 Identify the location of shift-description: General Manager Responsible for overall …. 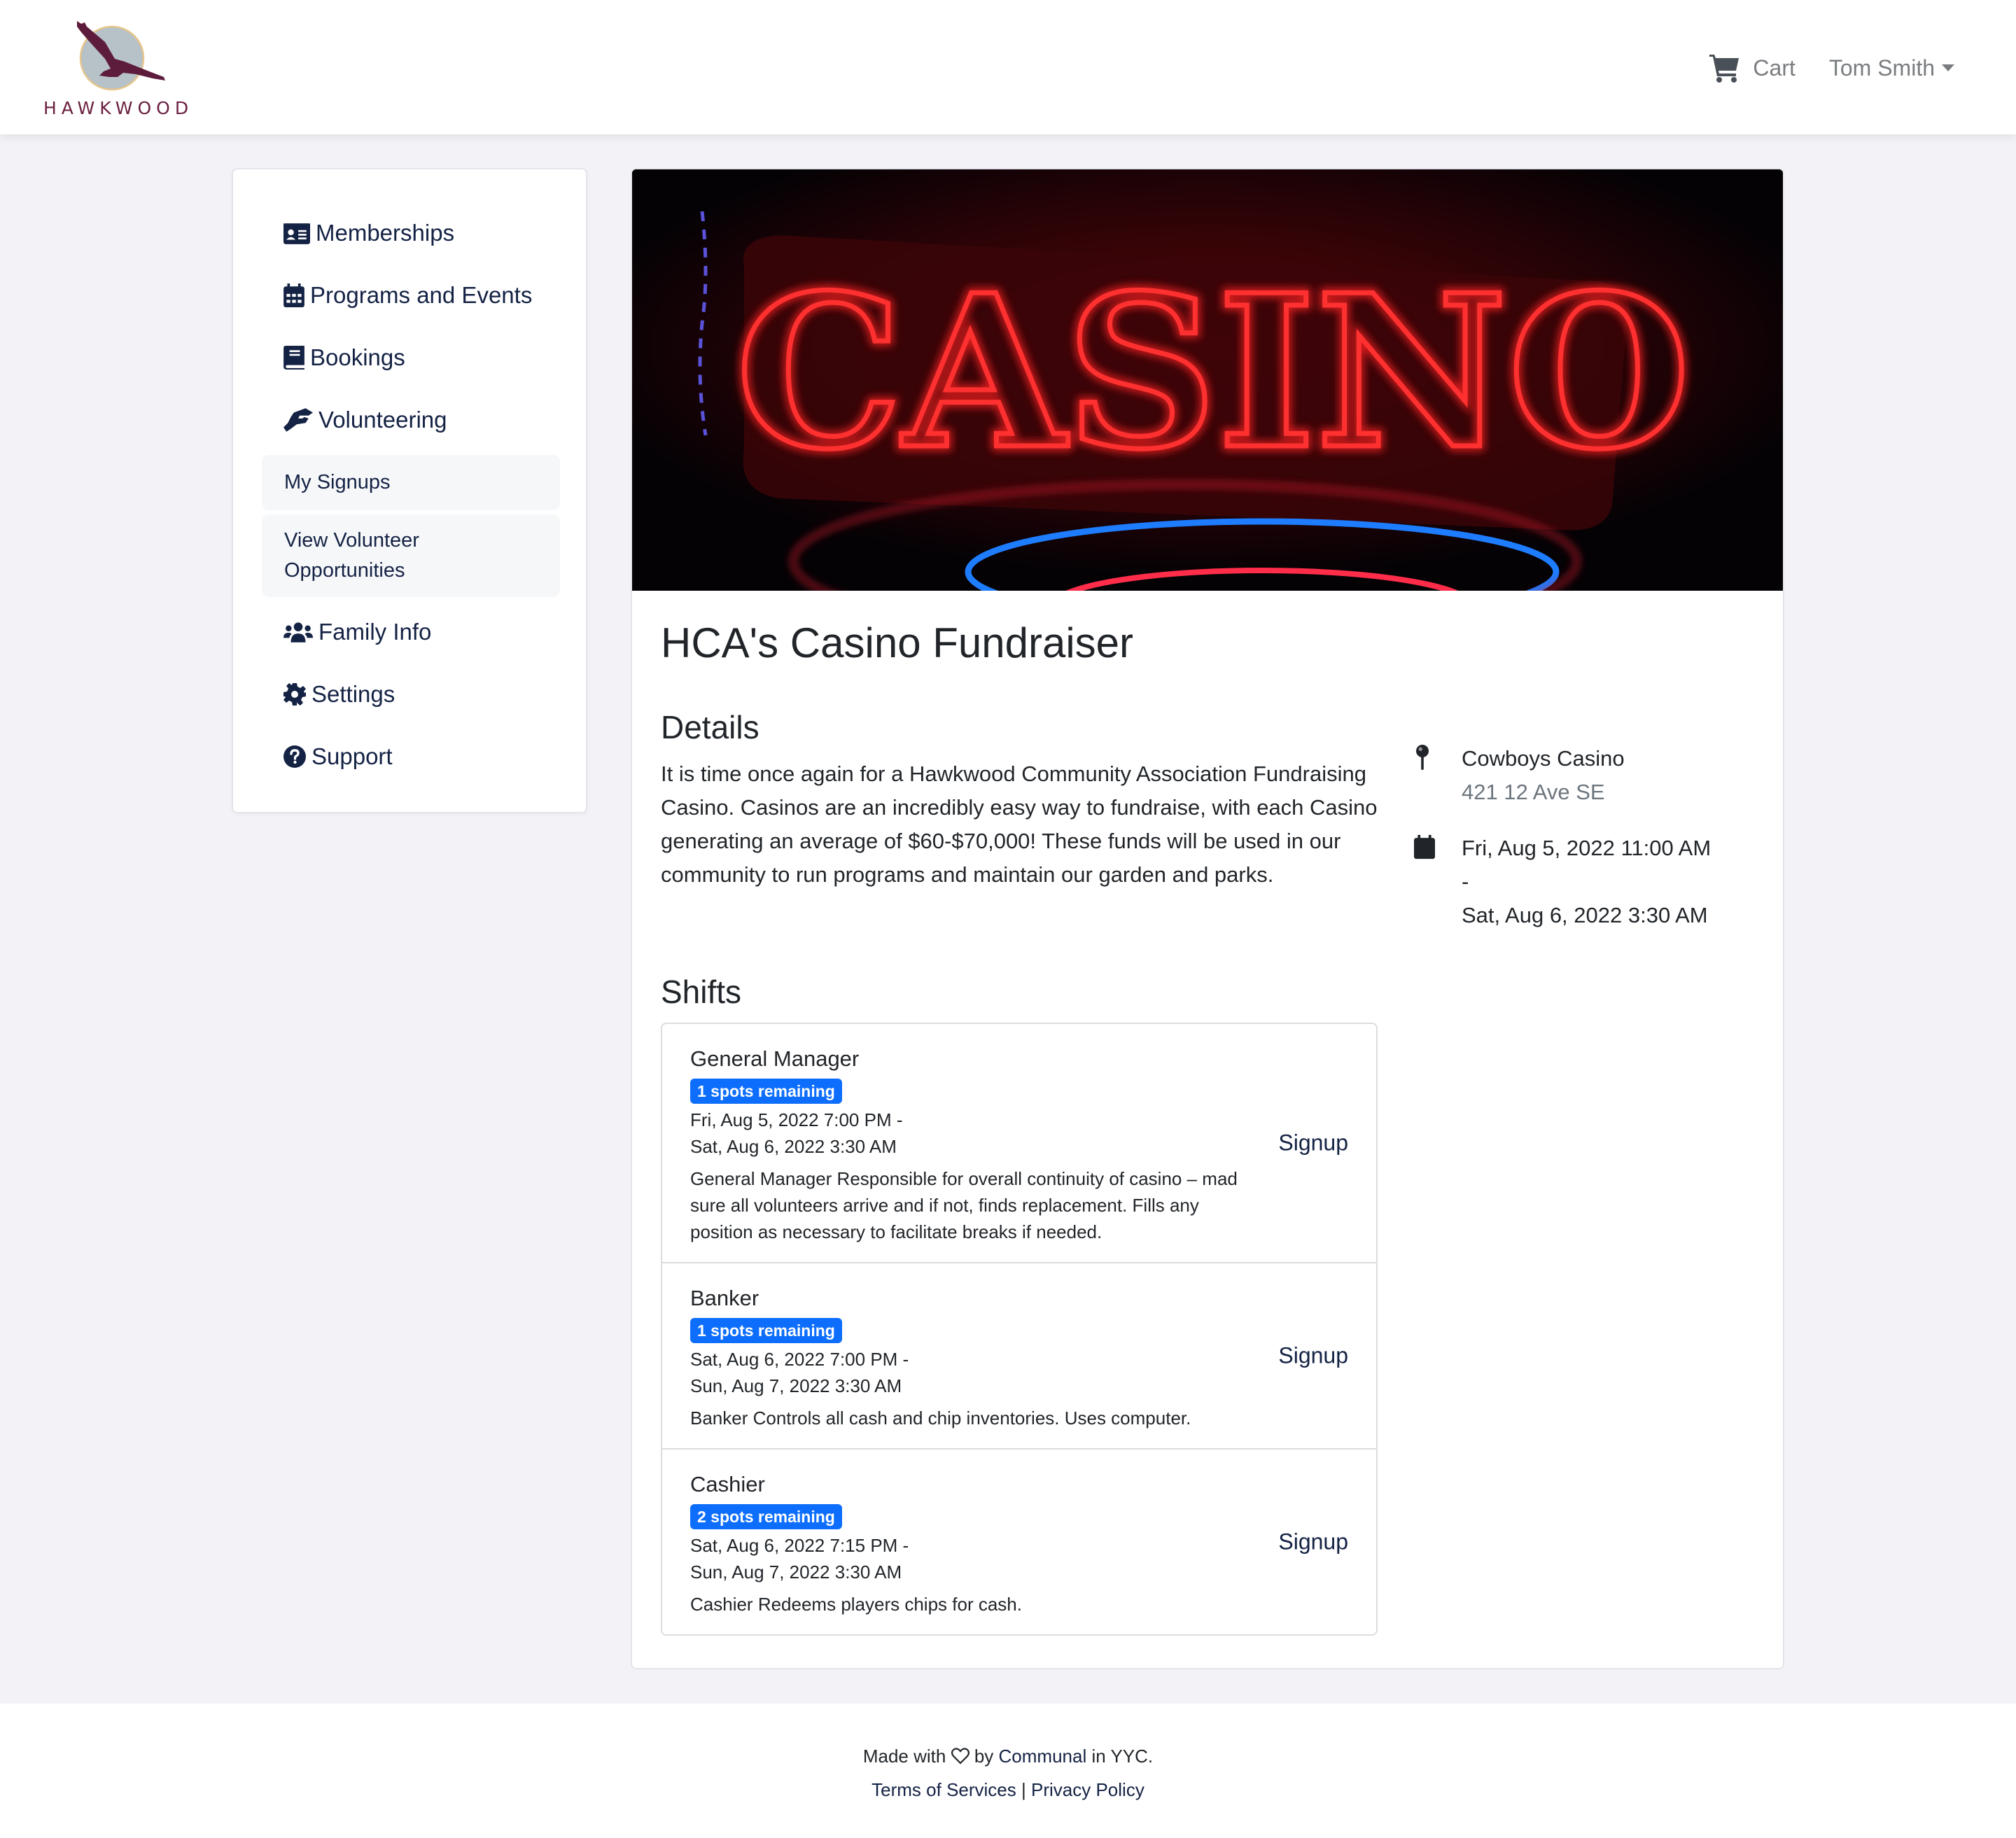
(964, 1205).